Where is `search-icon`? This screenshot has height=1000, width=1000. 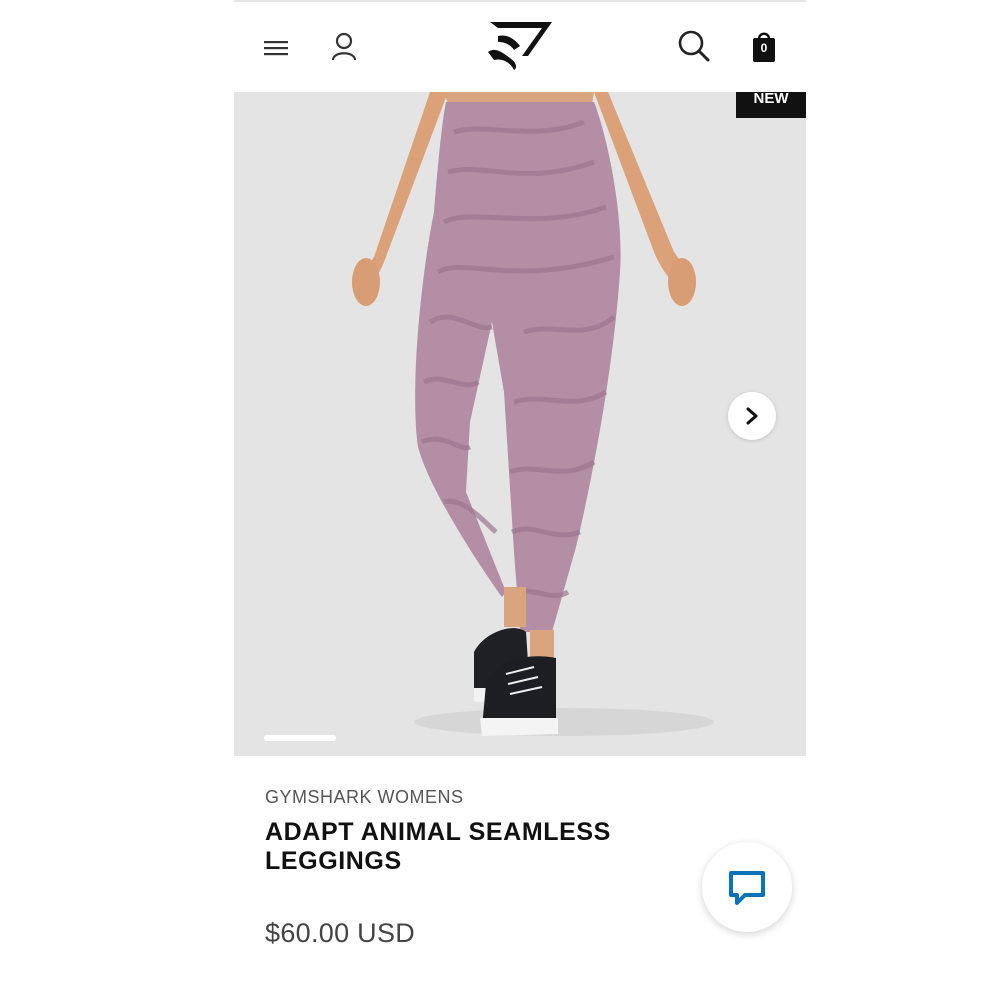 search-icon is located at coordinates (694, 46).